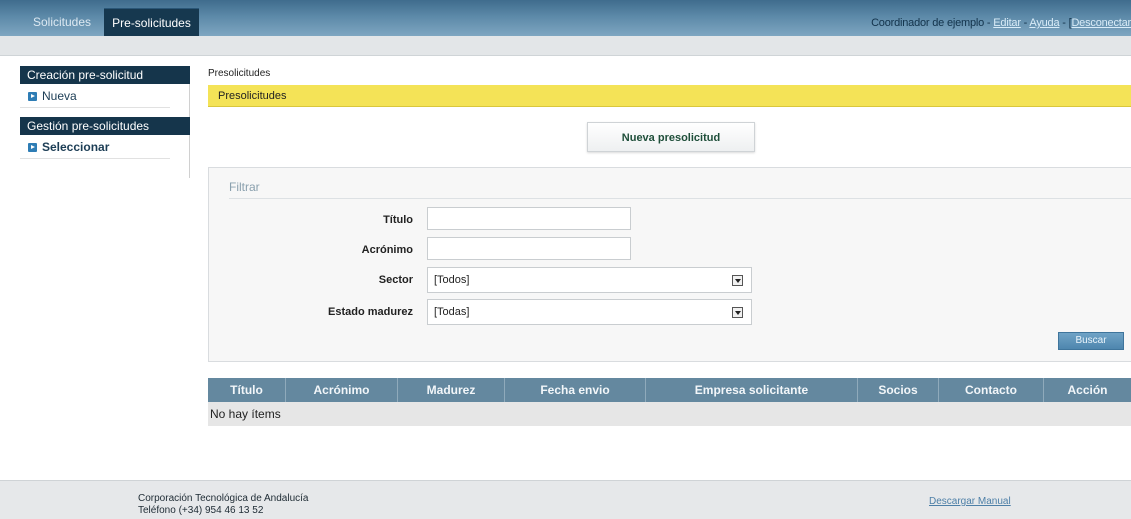 The image size is (1131, 519). What do you see at coordinates (565, 46) in the screenshot?
I see `sub-nav-bar` at bounding box center [565, 46].